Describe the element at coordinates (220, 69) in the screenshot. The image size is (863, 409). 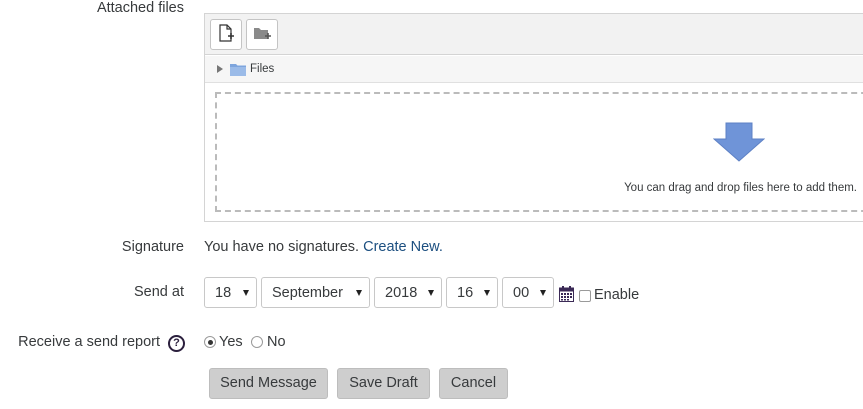
I see `expand-triangle-icon` at that location.